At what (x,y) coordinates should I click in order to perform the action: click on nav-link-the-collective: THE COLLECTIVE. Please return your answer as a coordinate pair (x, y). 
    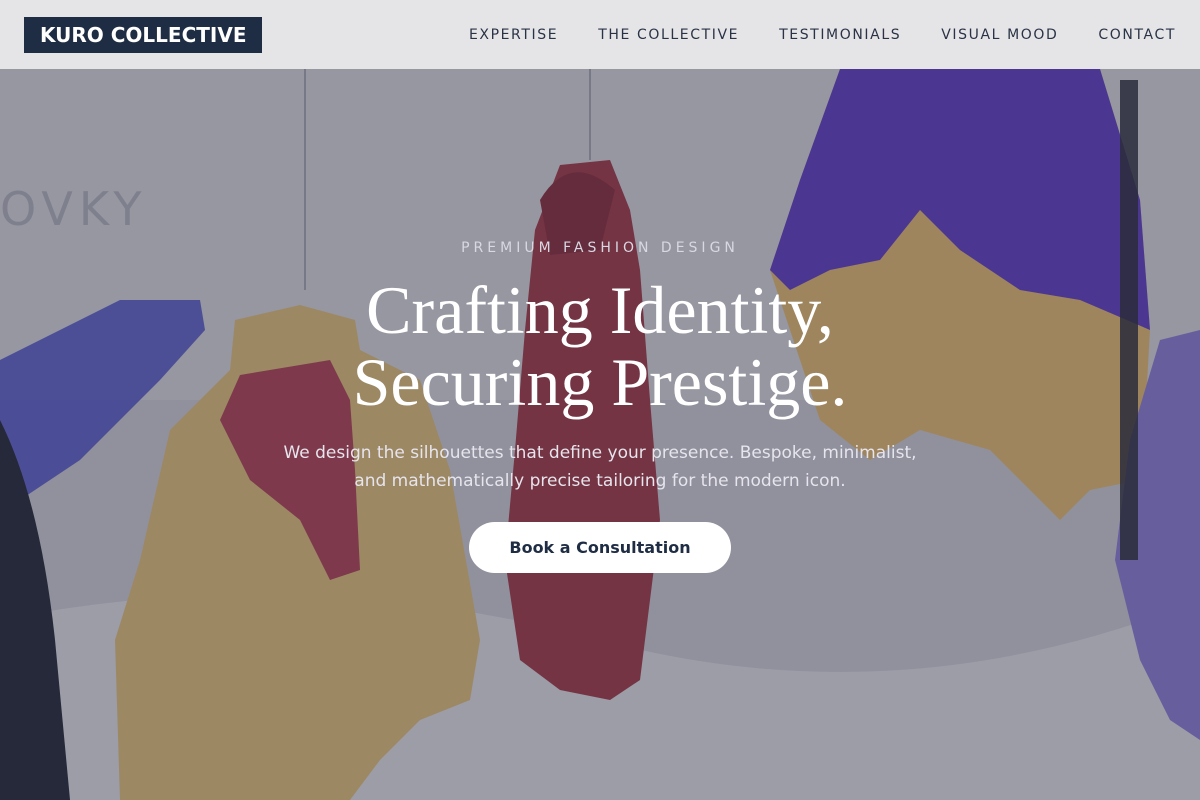
    Looking at the image, I should click on (668, 35).